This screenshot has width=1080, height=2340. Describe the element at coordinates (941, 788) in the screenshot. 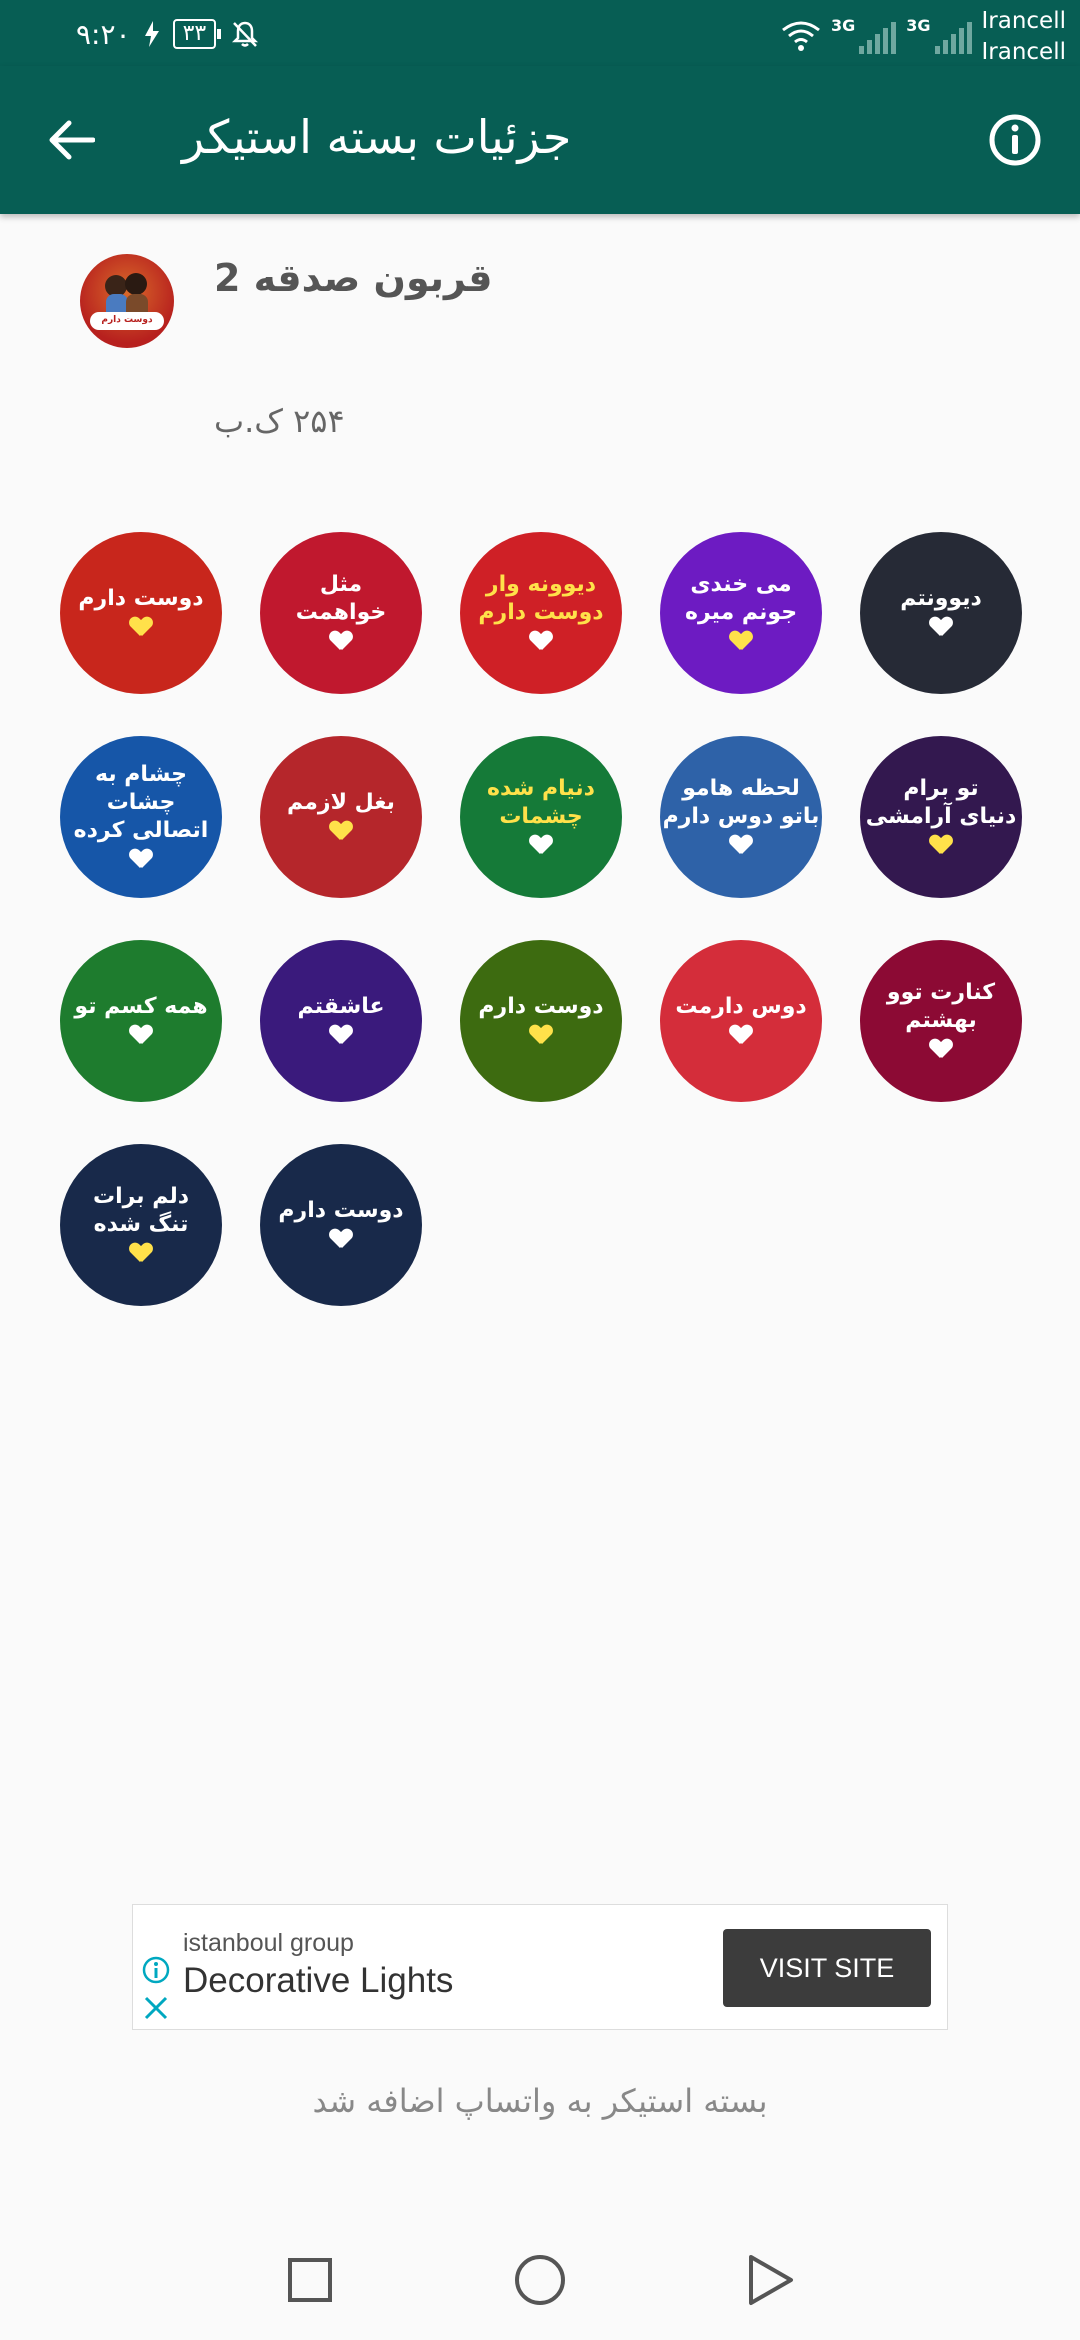

I see `sticker-text: تو برام` at that location.